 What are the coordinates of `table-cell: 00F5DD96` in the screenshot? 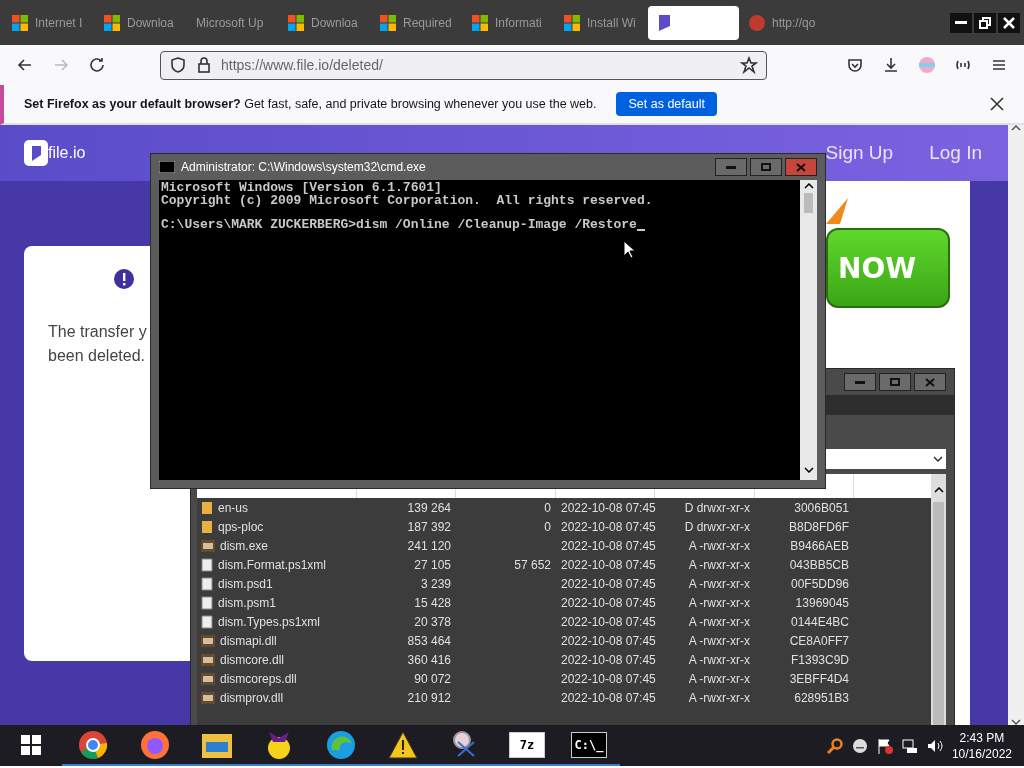 It's located at (819, 583).